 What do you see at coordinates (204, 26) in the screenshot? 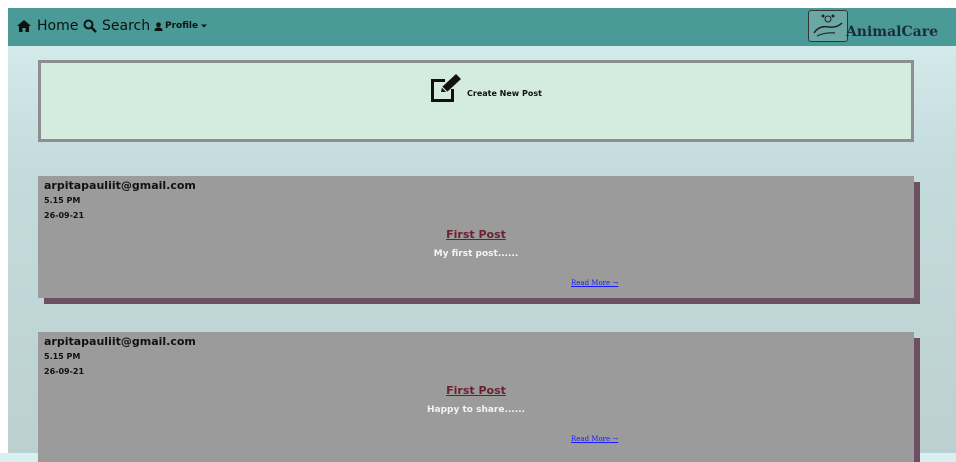
I see `caret-down-icon` at bounding box center [204, 26].